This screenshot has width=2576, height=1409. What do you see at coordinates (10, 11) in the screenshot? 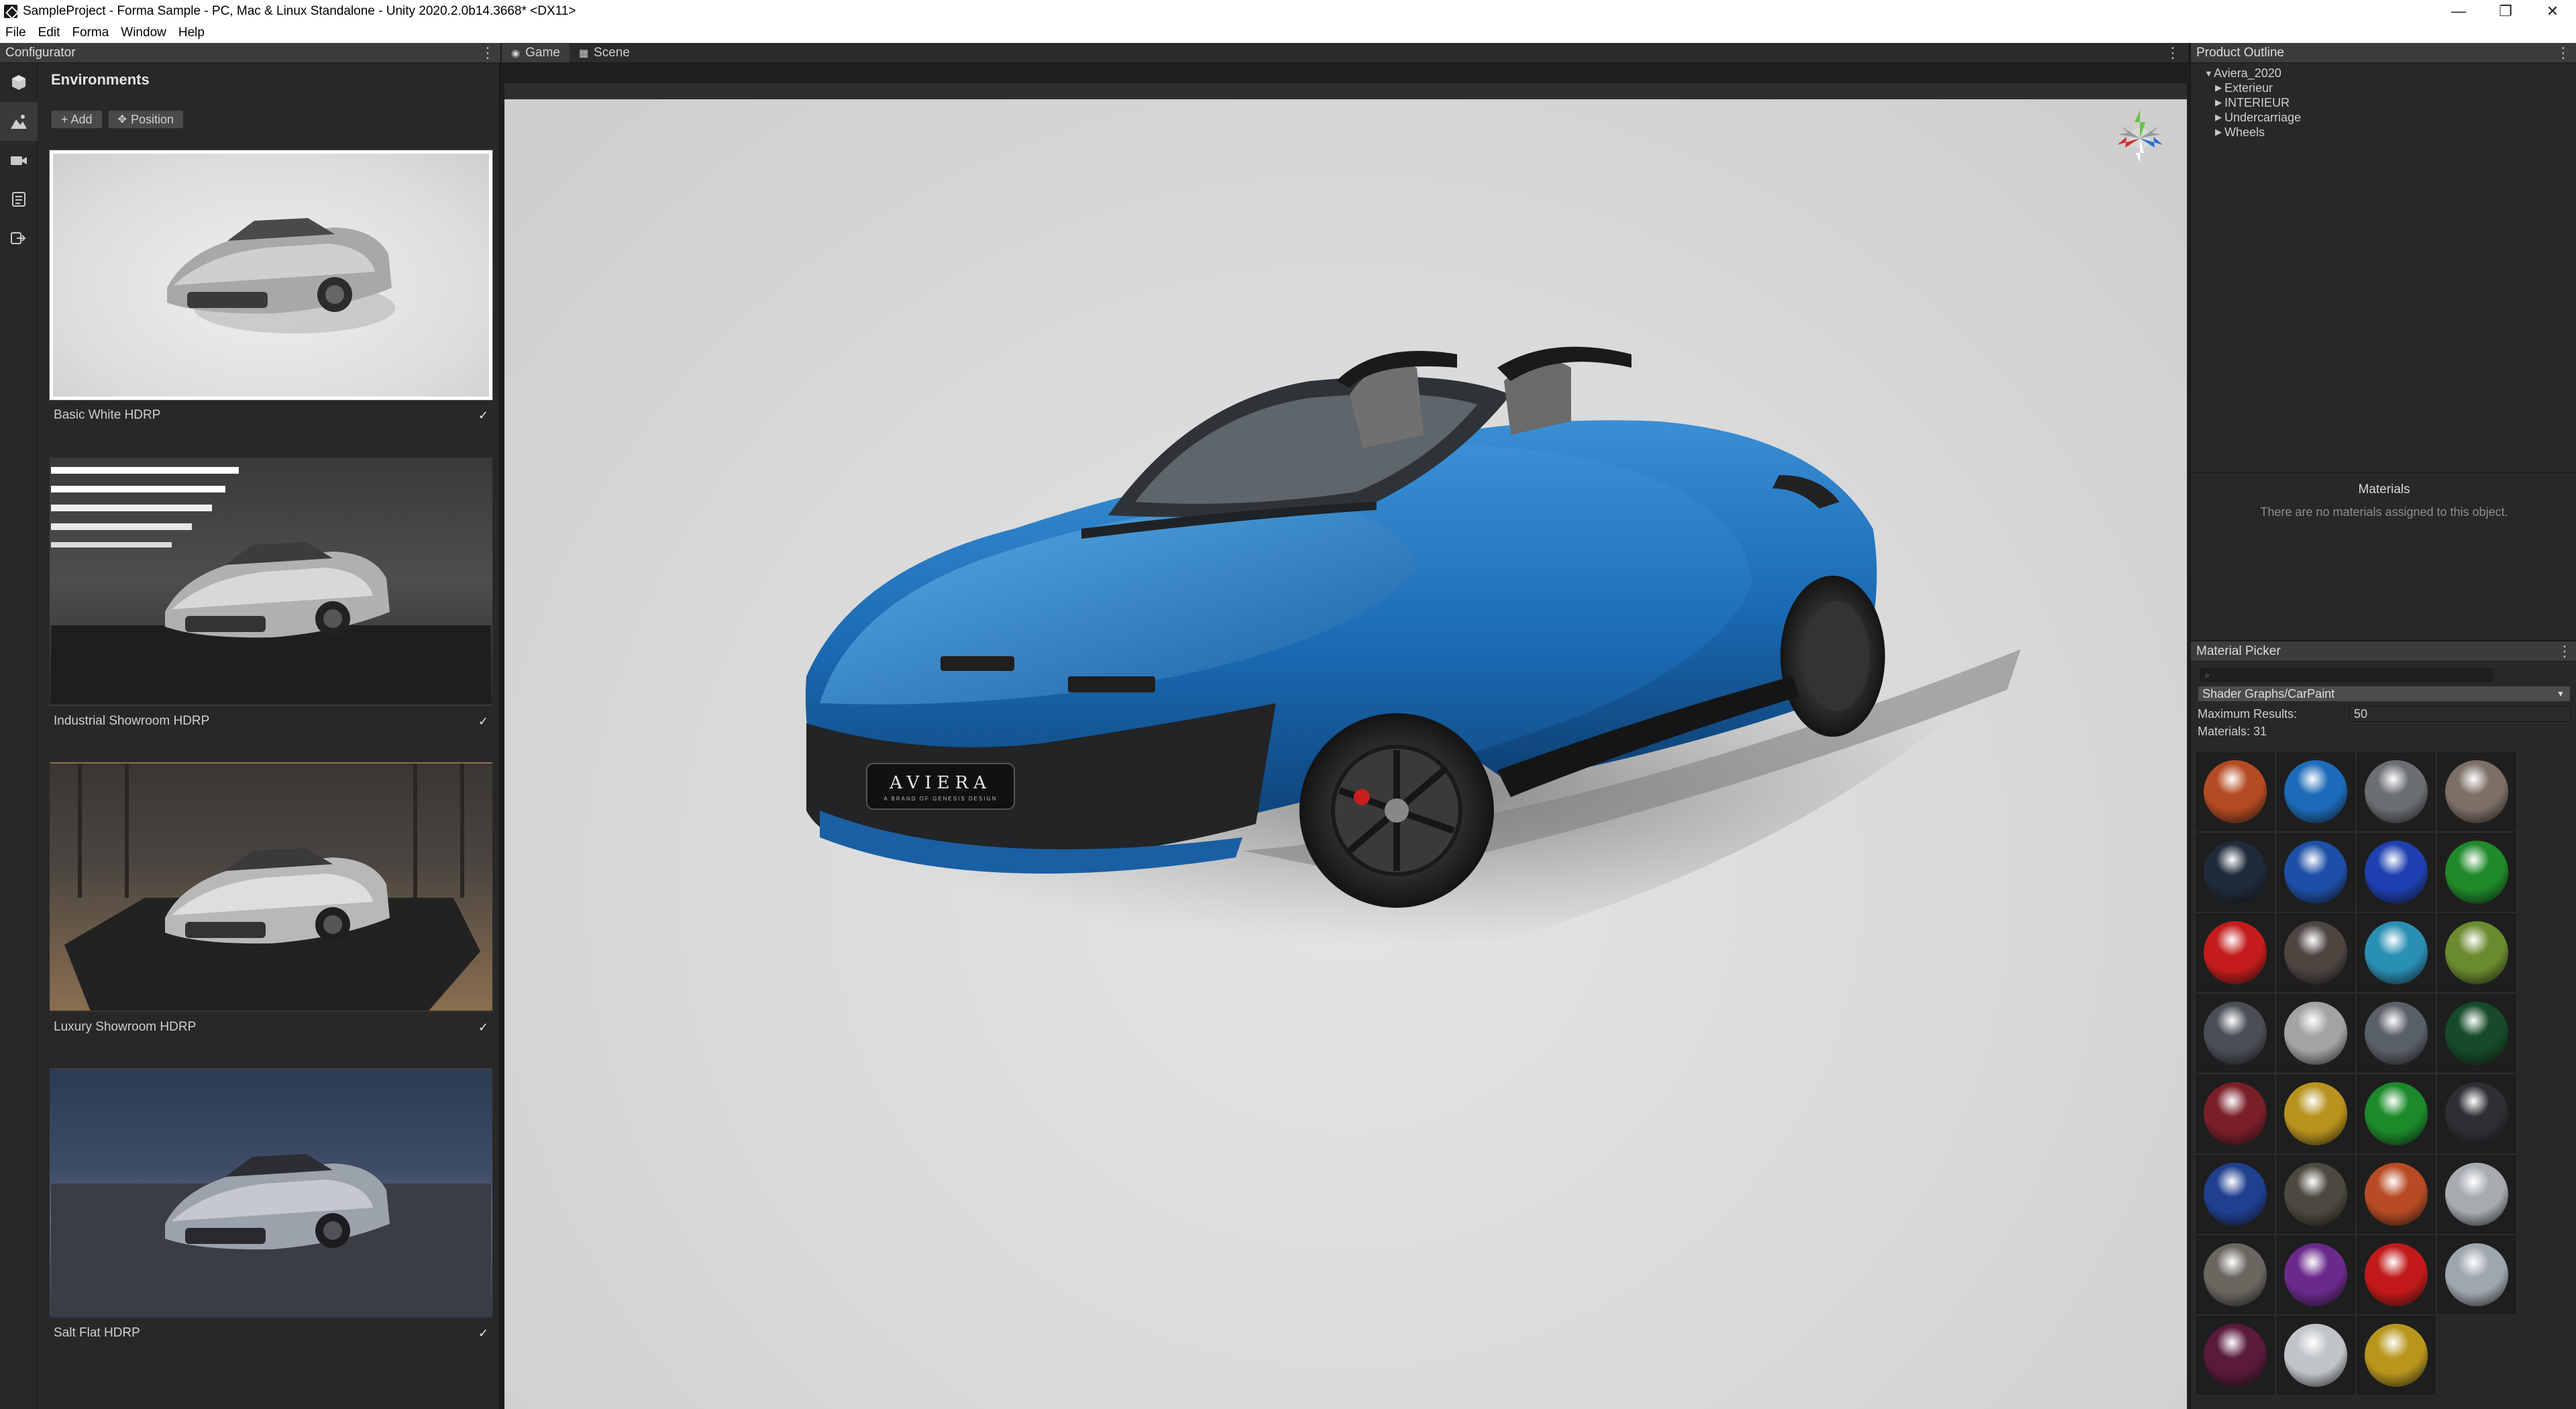
I see `unity-logo-icon` at bounding box center [10, 11].